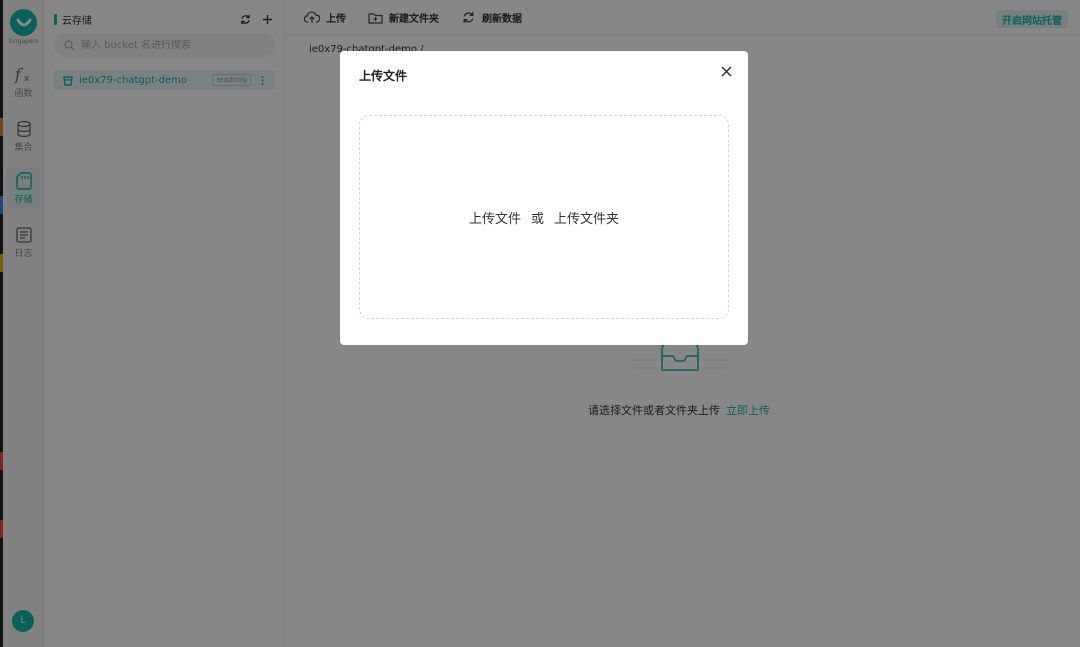 This screenshot has height=647, width=1080. I want to click on upload-dropzone: 上传文件 或 上传文件夹, so click(544, 217).